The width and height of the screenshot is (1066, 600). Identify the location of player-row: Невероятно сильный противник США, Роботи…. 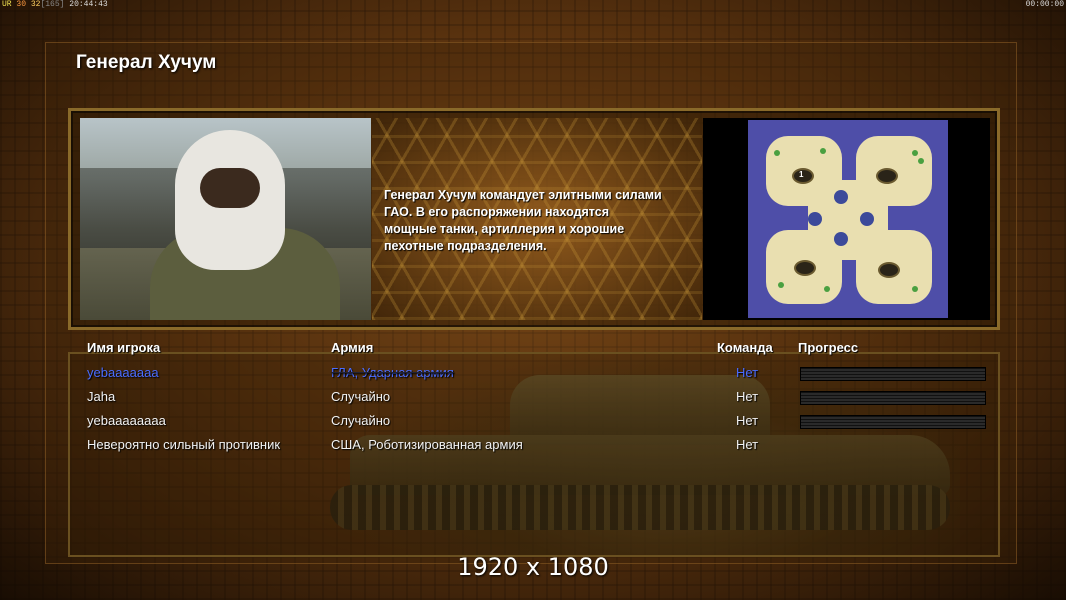
(533, 445).